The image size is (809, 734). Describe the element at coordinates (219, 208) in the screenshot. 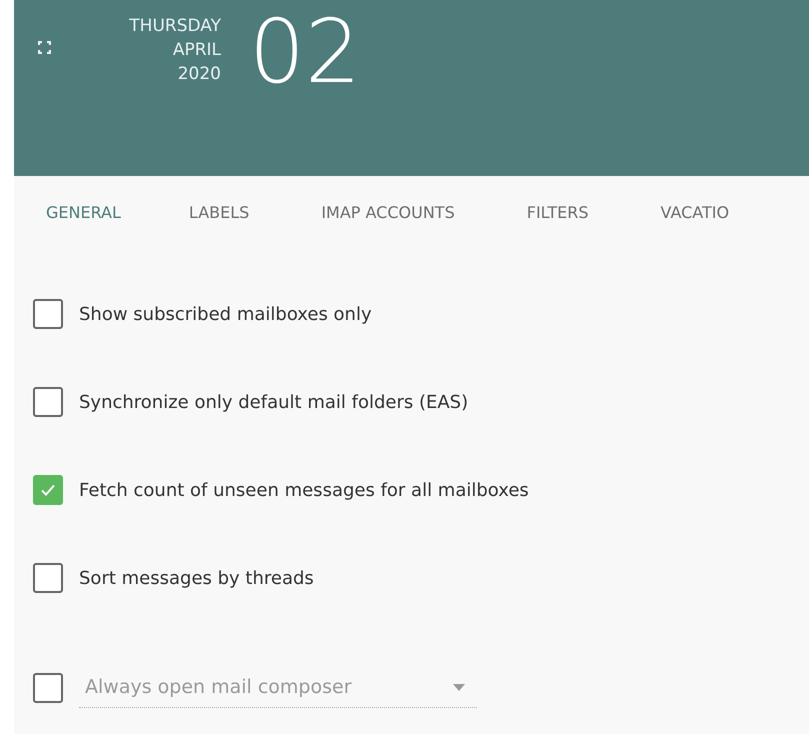

I see `tab: LABELS` at that location.